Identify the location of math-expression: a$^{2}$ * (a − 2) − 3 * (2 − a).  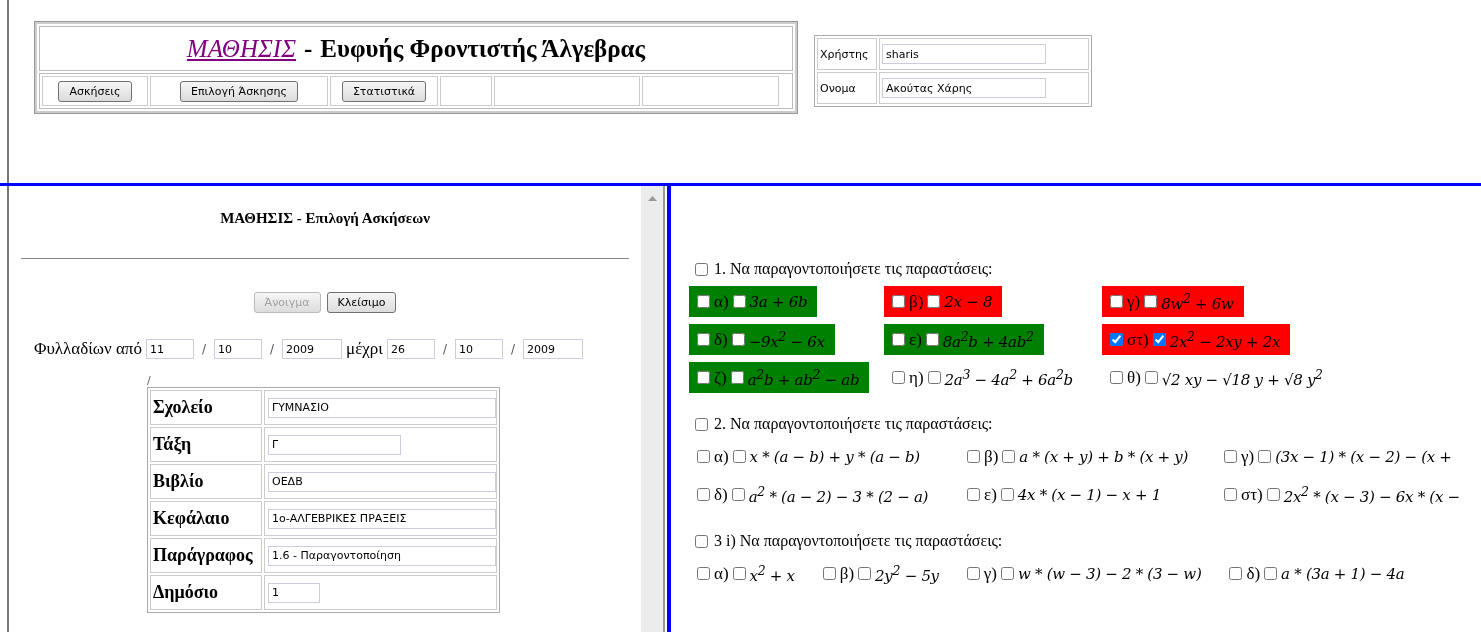
(838, 494).